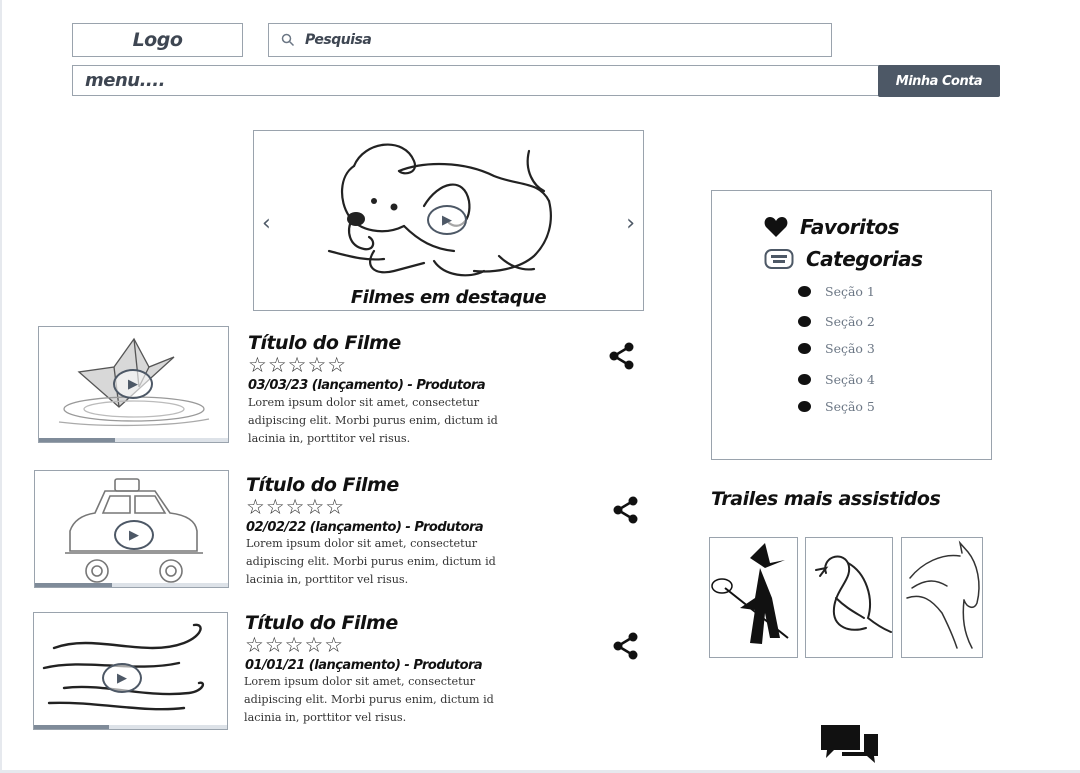  I want to click on search-icon, so click(288, 40).